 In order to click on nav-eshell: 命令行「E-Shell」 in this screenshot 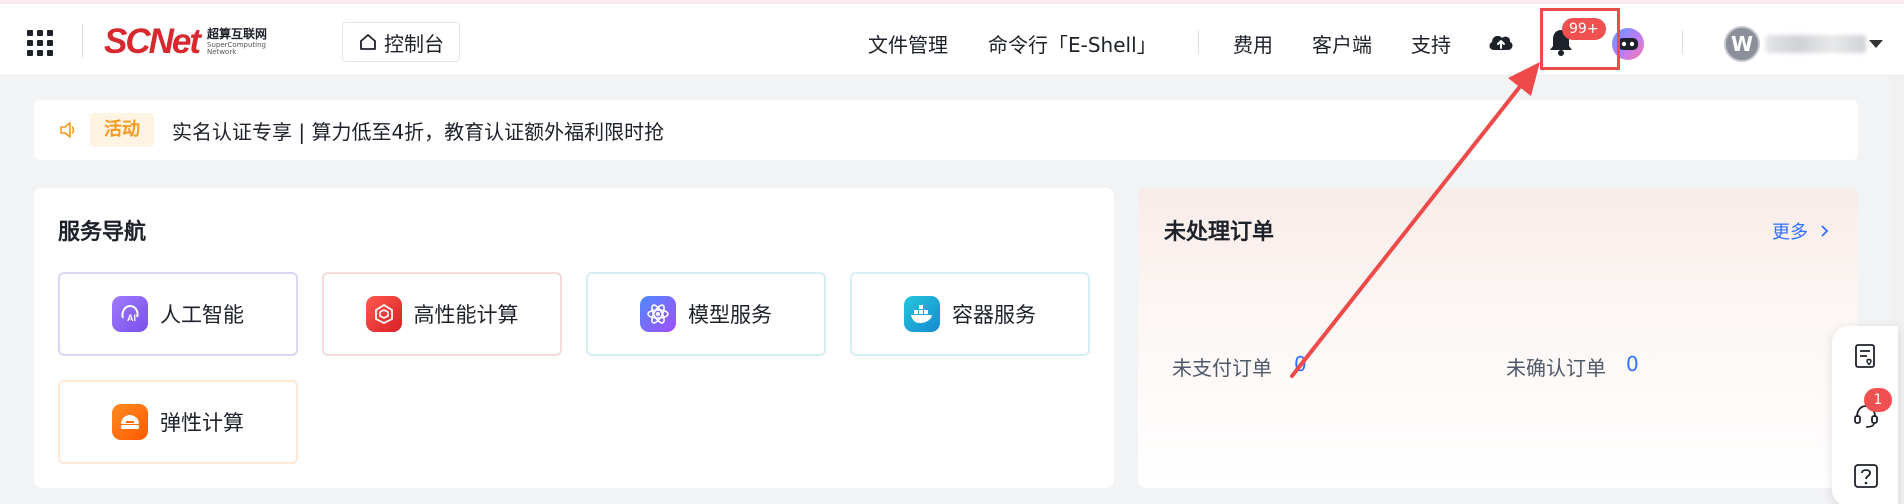, I will do `click(1072, 45)`.